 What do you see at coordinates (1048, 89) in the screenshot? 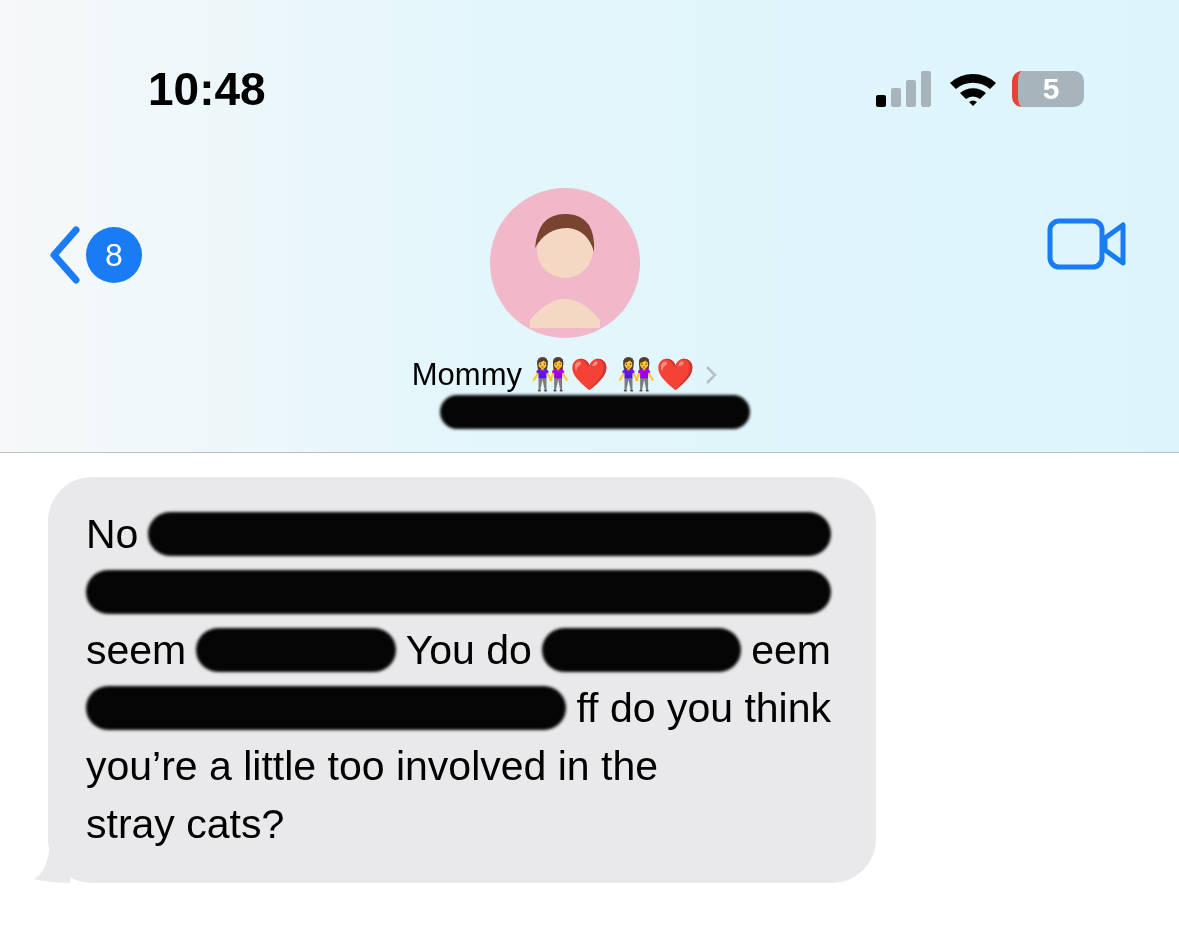
I see `battery-icon: 5` at bounding box center [1048, 89].